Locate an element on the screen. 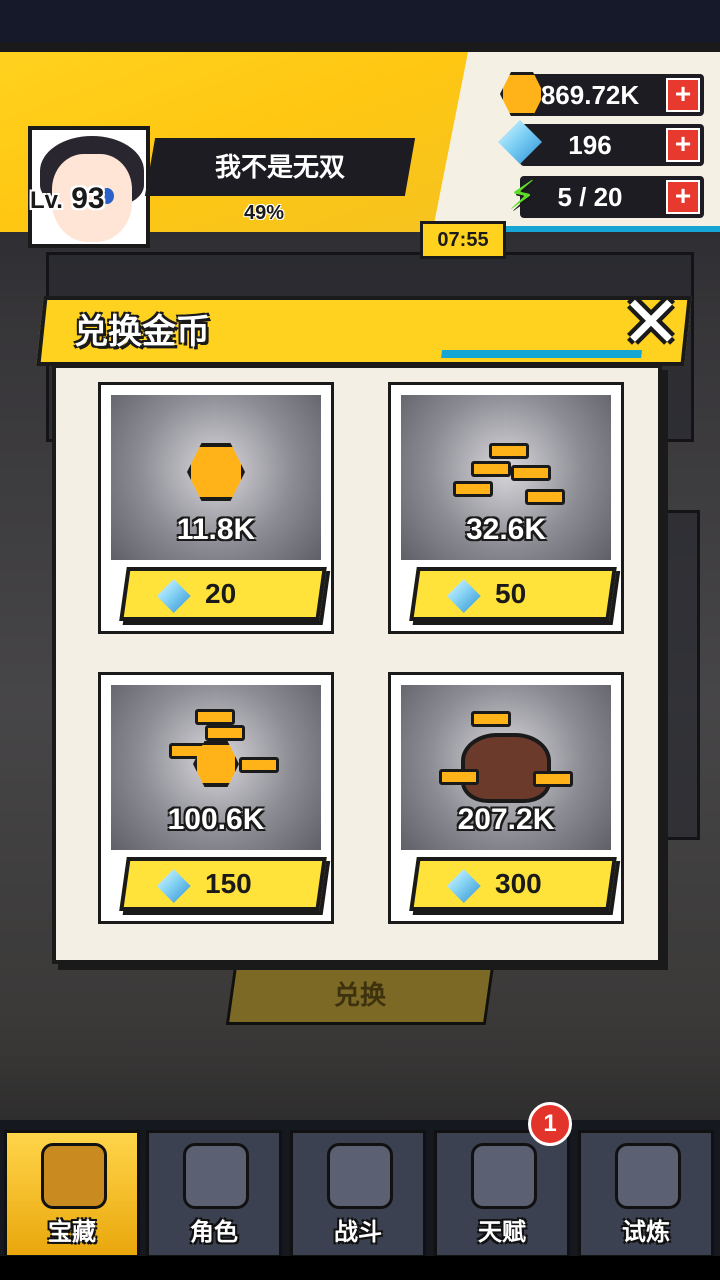 The image size is (720, 1280). offer-card-1: 11.8K 20 is located at coordinates (216, 508).